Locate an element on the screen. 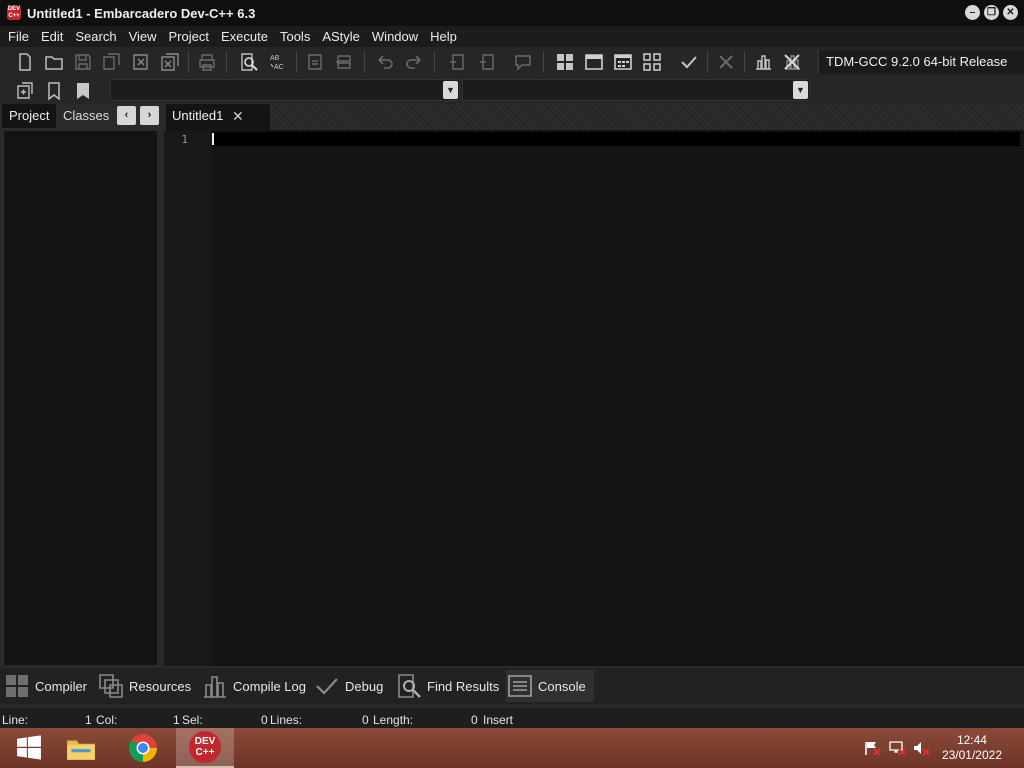 The height and width of the screenshot is (768, 1024). status-sel-value: 0 is located at coordinates (264, 720).